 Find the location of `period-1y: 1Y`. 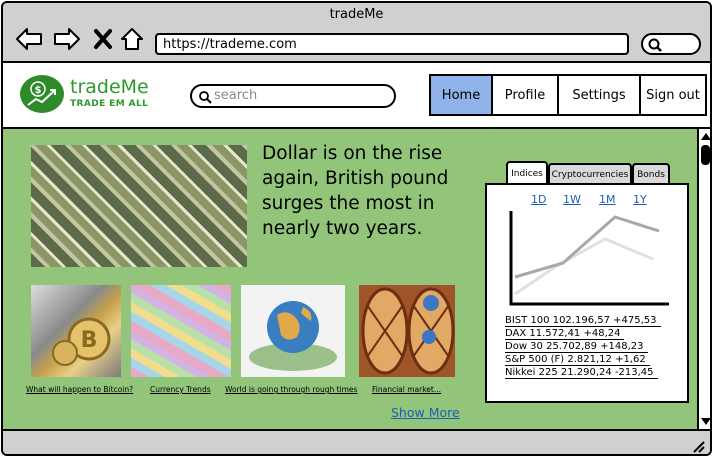

period-1y: 1Y is located at coordinates (640, 199).